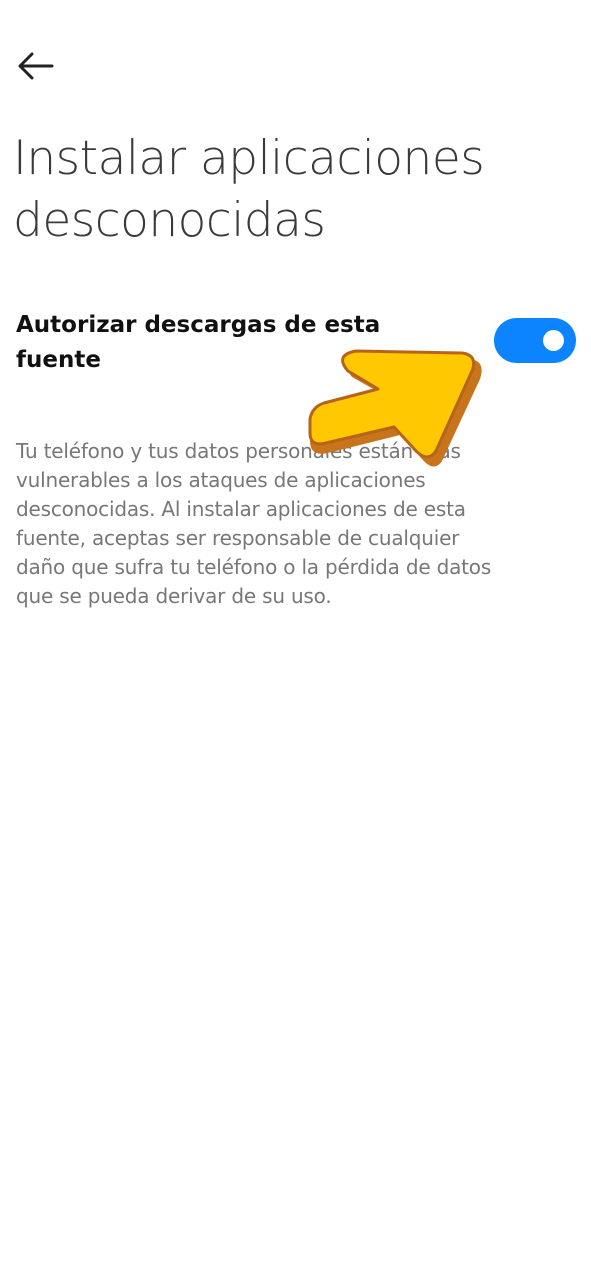 Image resolution: width=591 pixels, height=1280 pixels. Describe the element at coordinates (58, 360) in the screenshot. I see `setting-label-line: fuente` at that location.